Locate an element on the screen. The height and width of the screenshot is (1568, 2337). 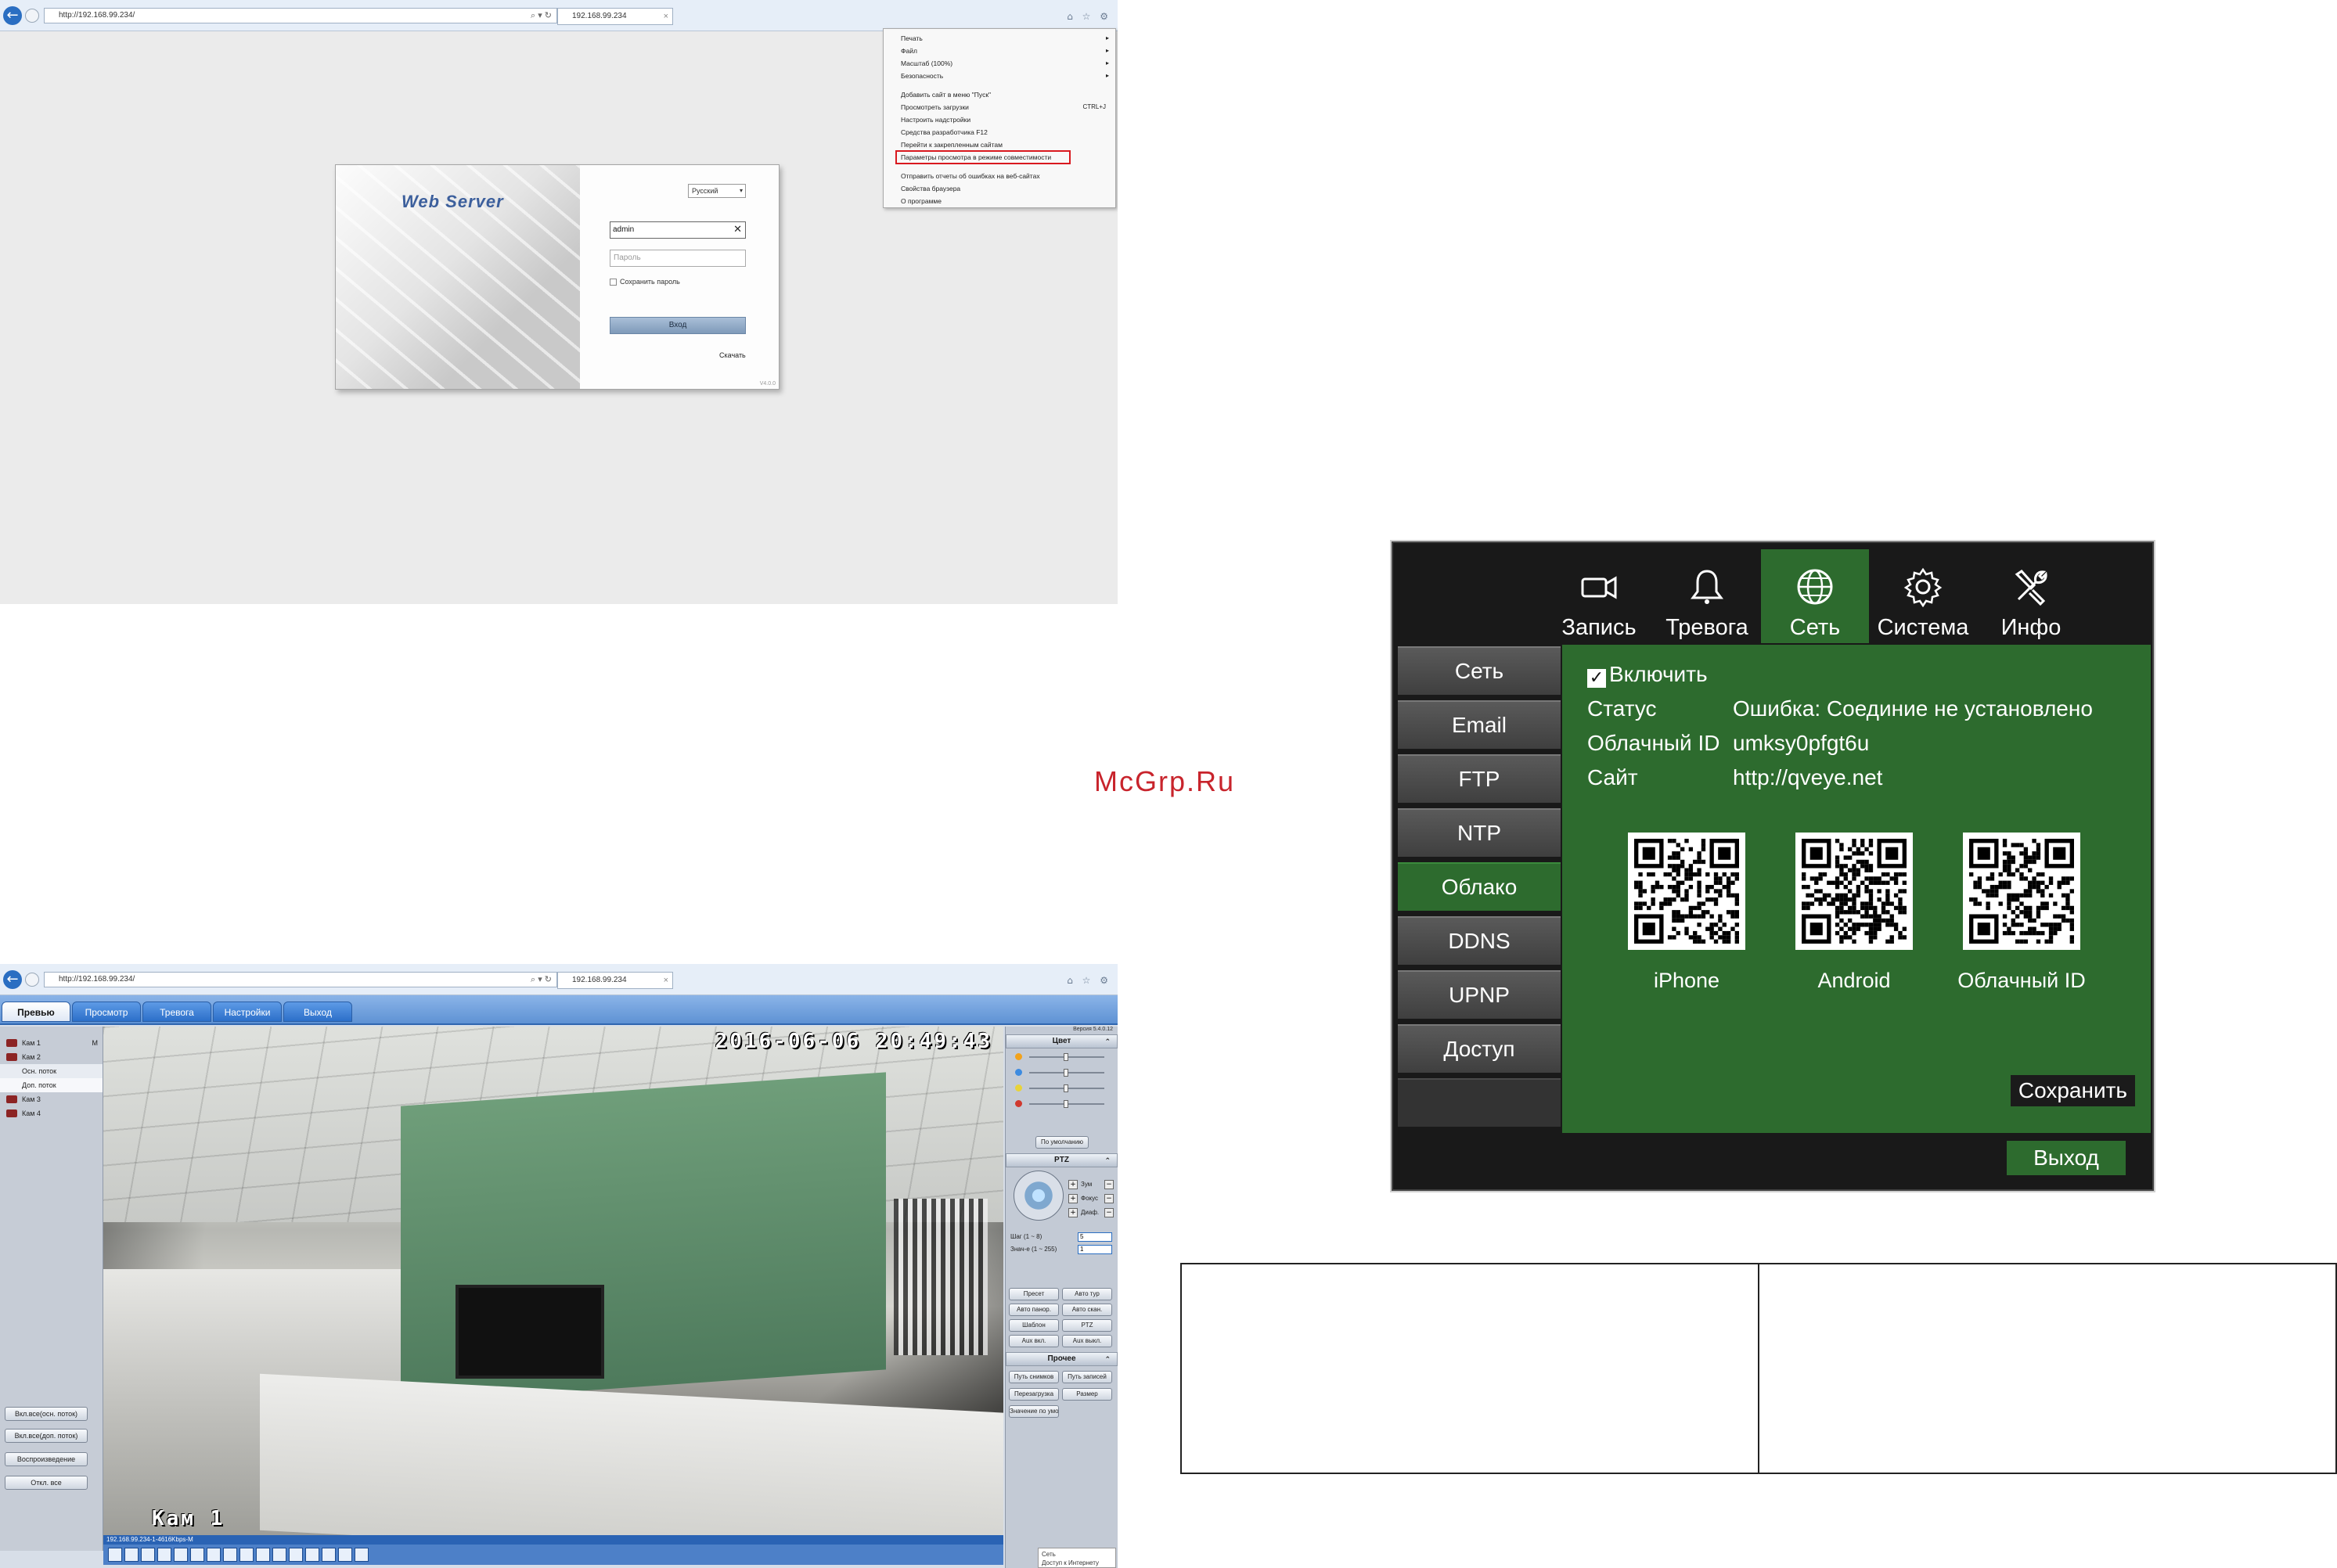
camera-item: Кам 4 is located at coordinates (51, 1113).